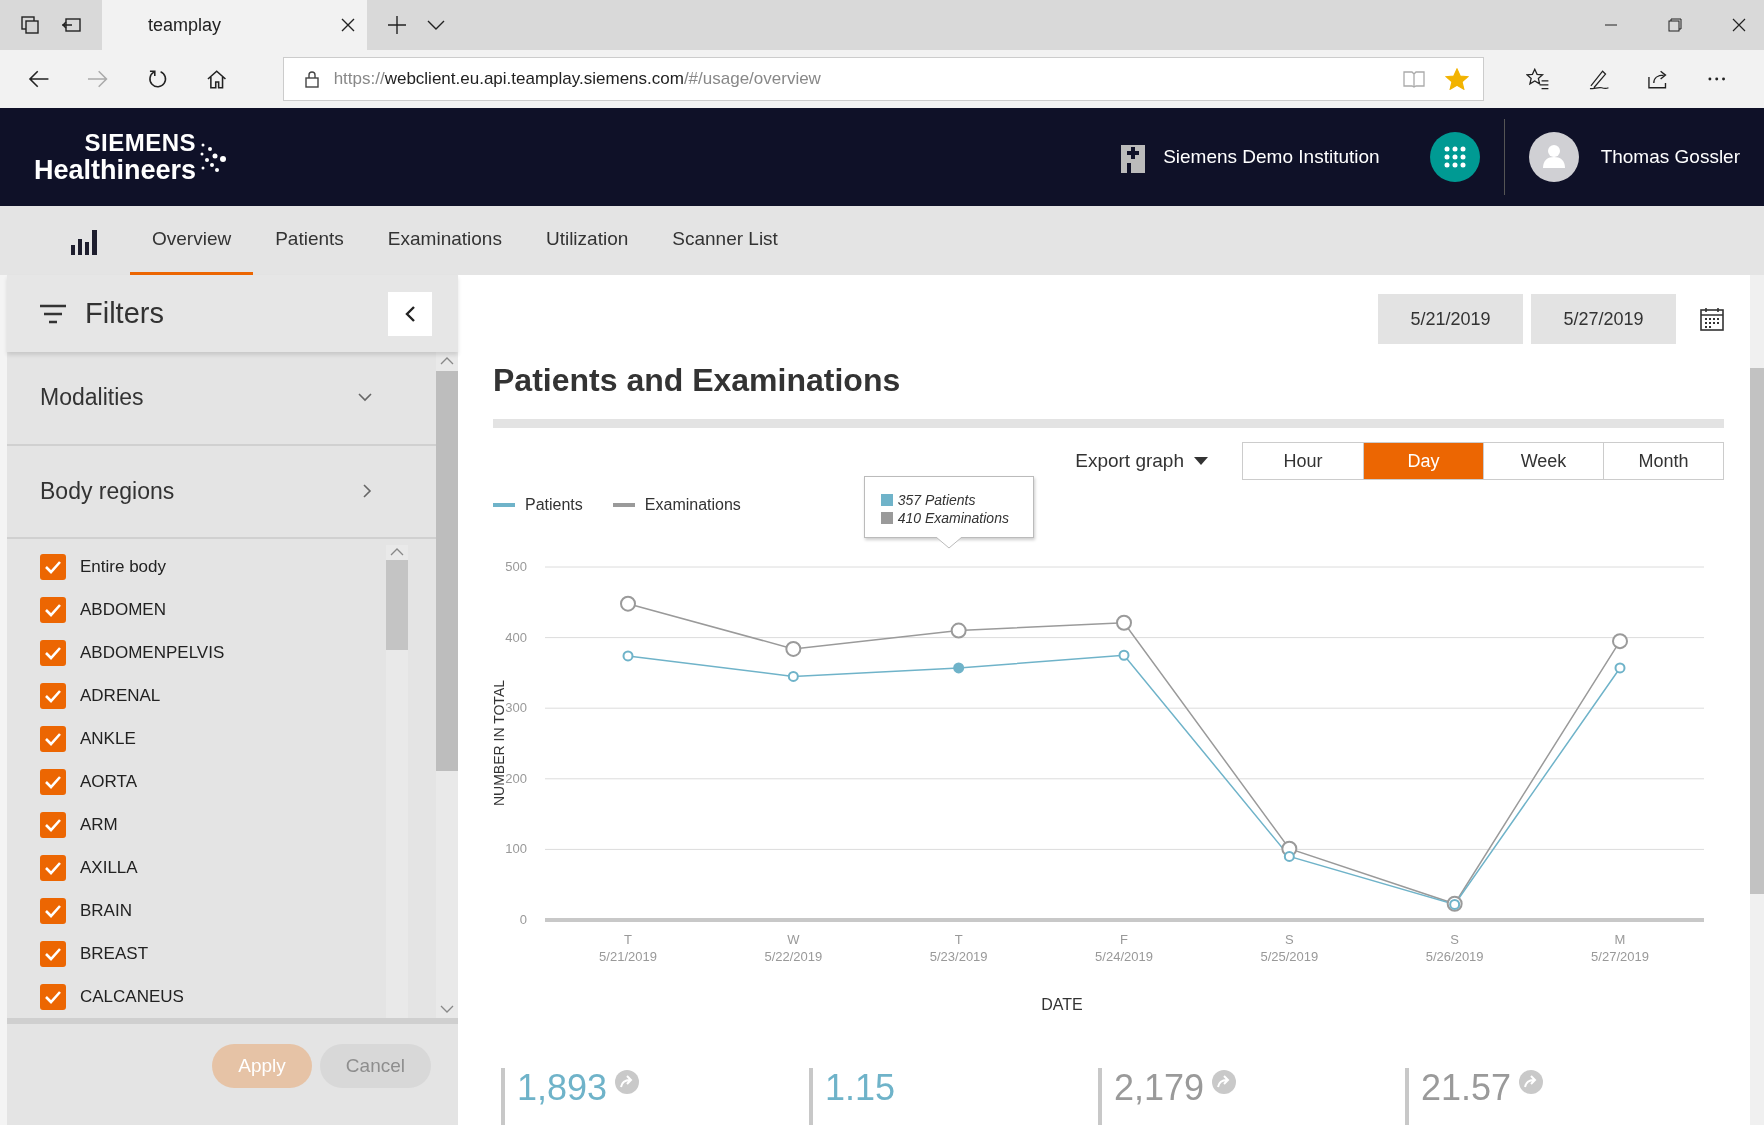 The width and height of the screenshot is (1764, 1125). Describe the element at coordinates (1062, 1004) in the screenshot. I see `x-axis-title: DATE` at that location.